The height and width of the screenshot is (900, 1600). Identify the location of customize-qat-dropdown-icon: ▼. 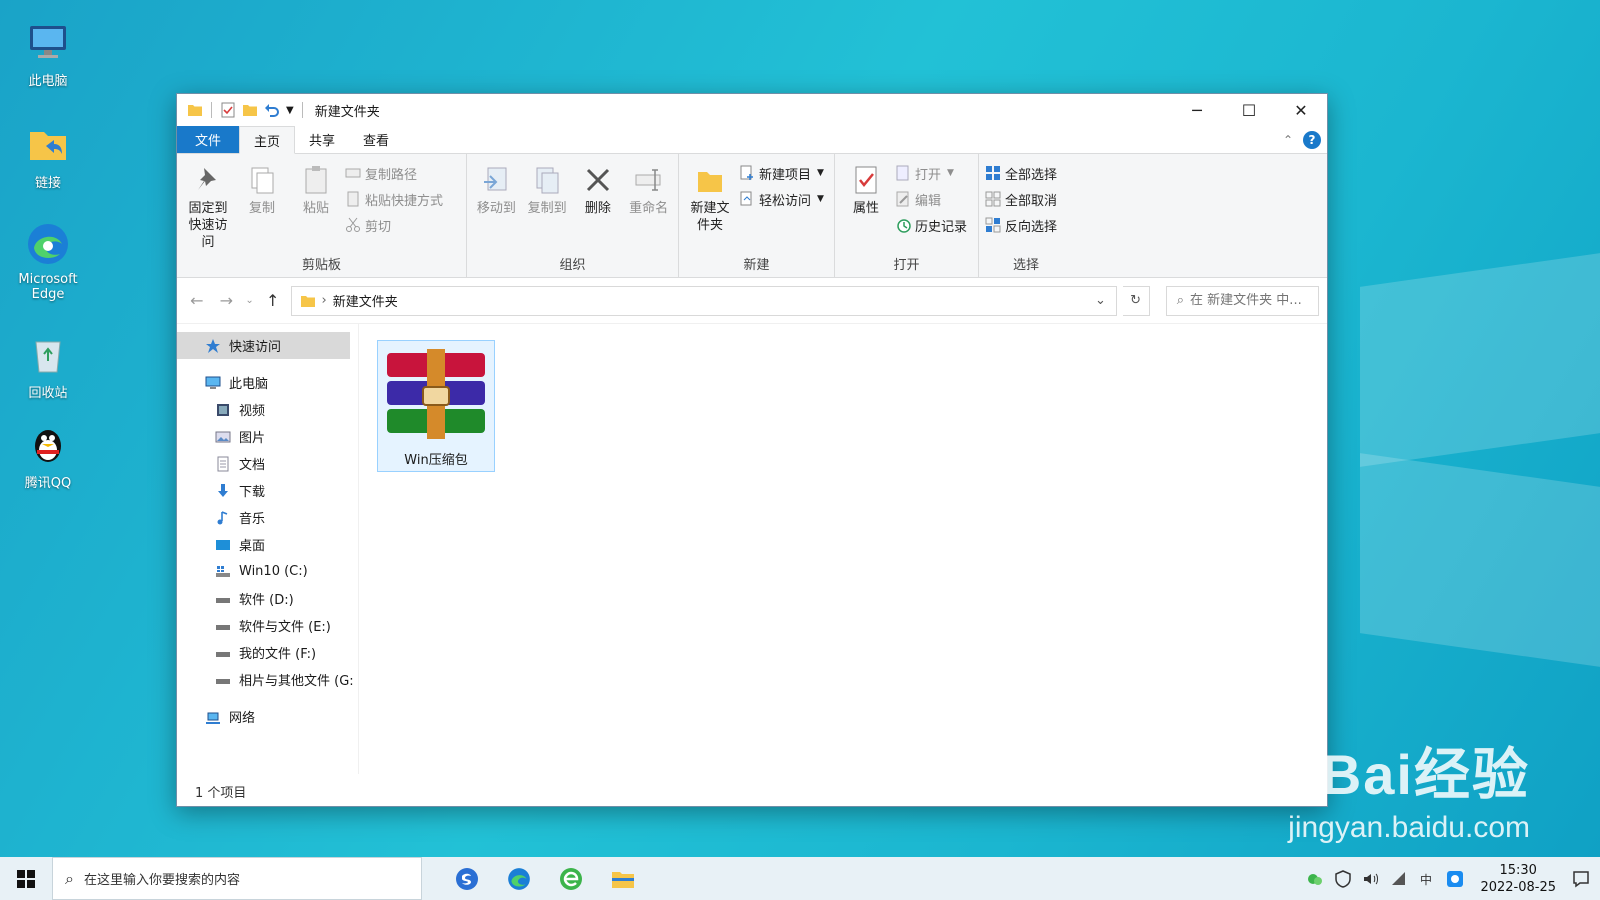
(290, 110).